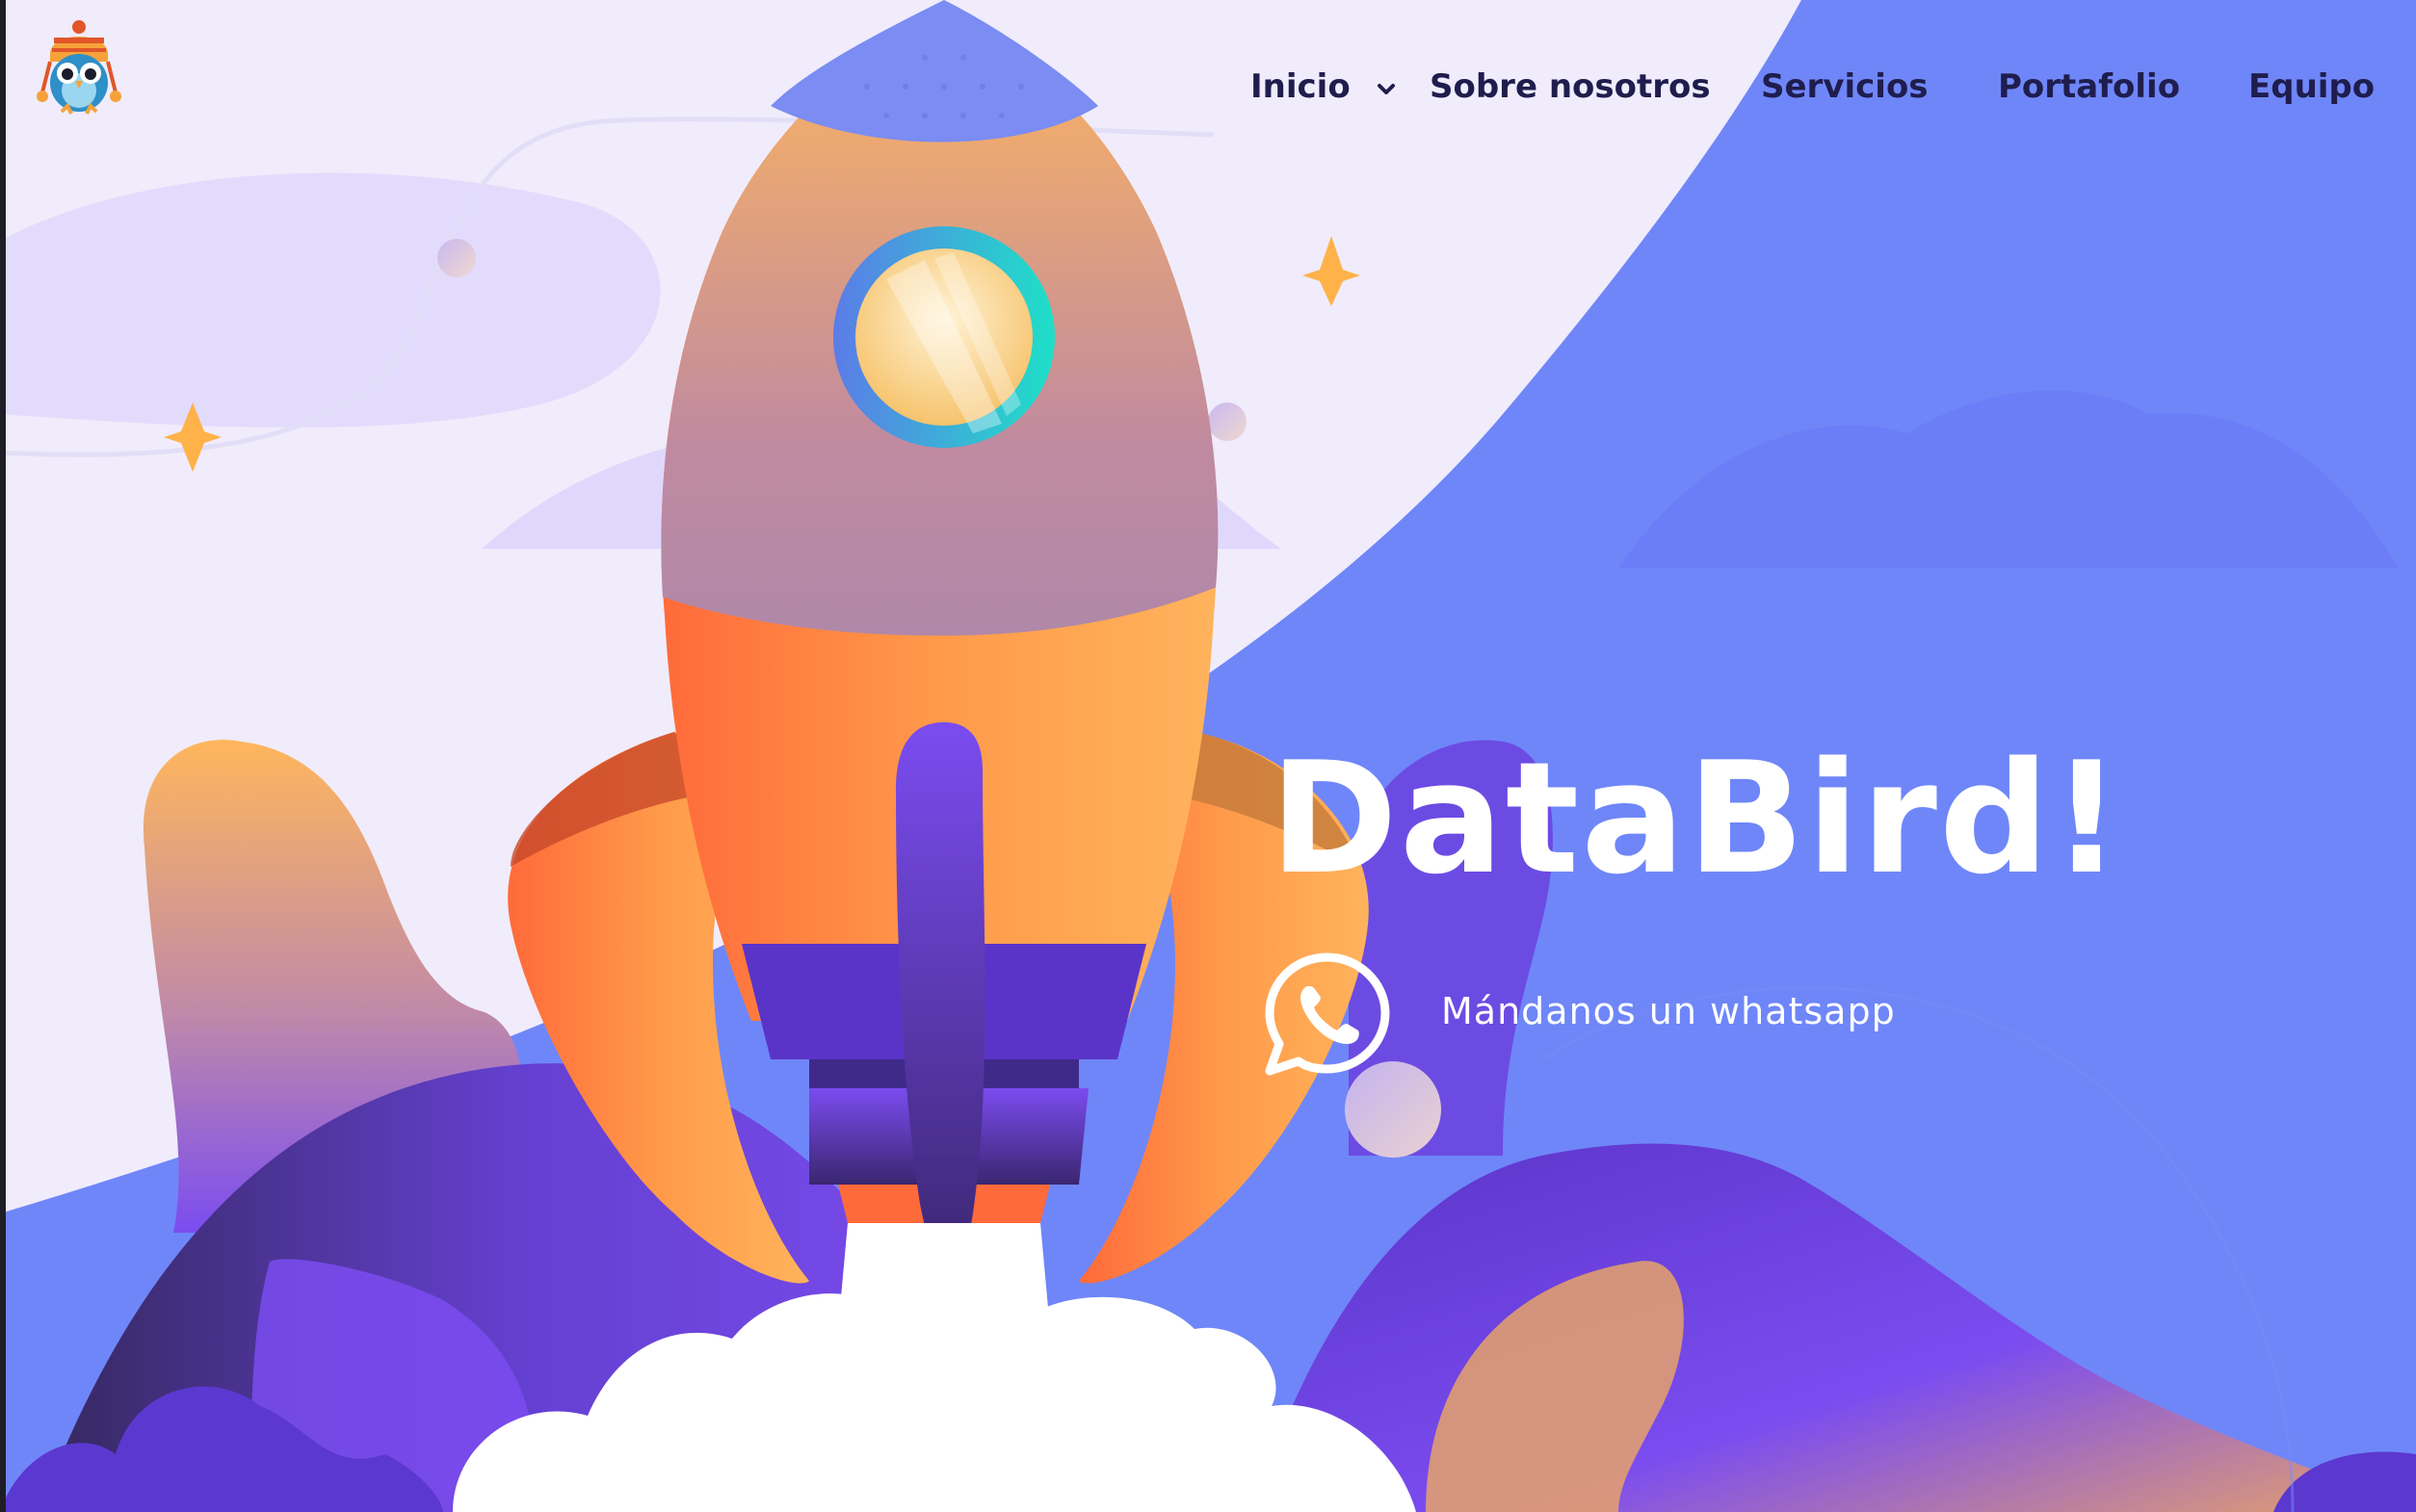  Describe the element at coordinates (1697, 818) in the screenshot. I see `hero-title: DataBird!` at that location.